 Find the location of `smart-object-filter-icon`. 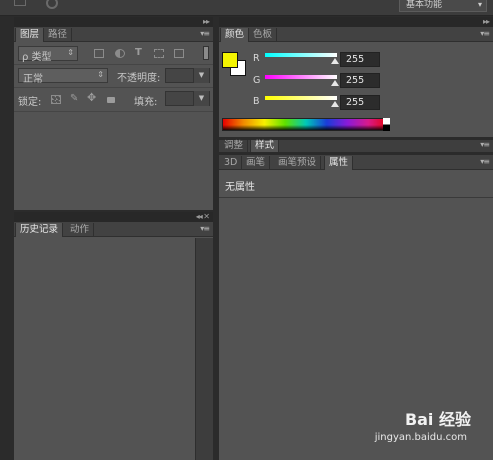

smart-object-filter-icon is located at coordinates (179, 53).